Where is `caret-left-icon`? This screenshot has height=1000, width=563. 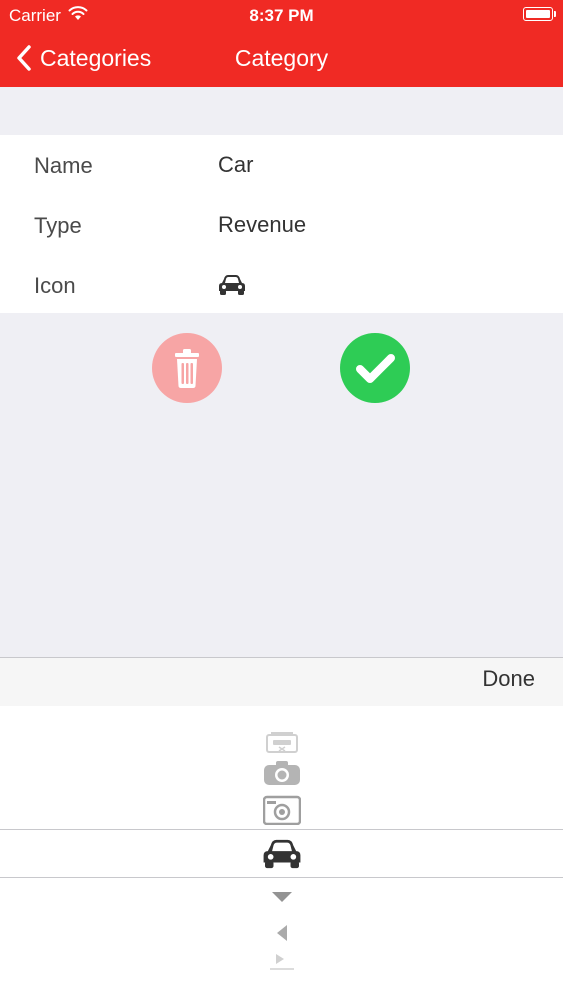 caret-left-icon is located at coordinates (281, 933).